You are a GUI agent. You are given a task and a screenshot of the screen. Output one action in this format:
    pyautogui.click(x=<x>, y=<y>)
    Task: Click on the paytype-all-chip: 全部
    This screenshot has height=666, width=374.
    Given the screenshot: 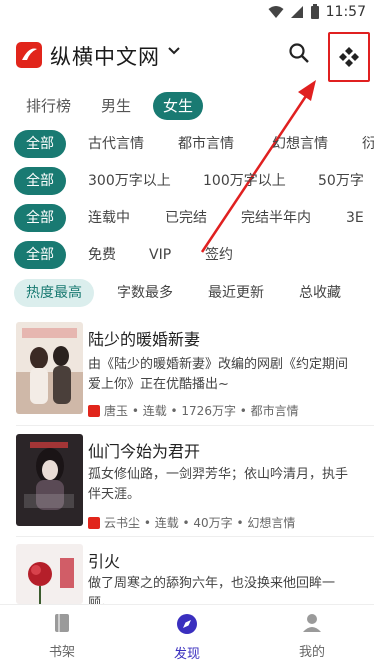 What is the action you would take?
    pyautogui.click(x=40, y=255)
    